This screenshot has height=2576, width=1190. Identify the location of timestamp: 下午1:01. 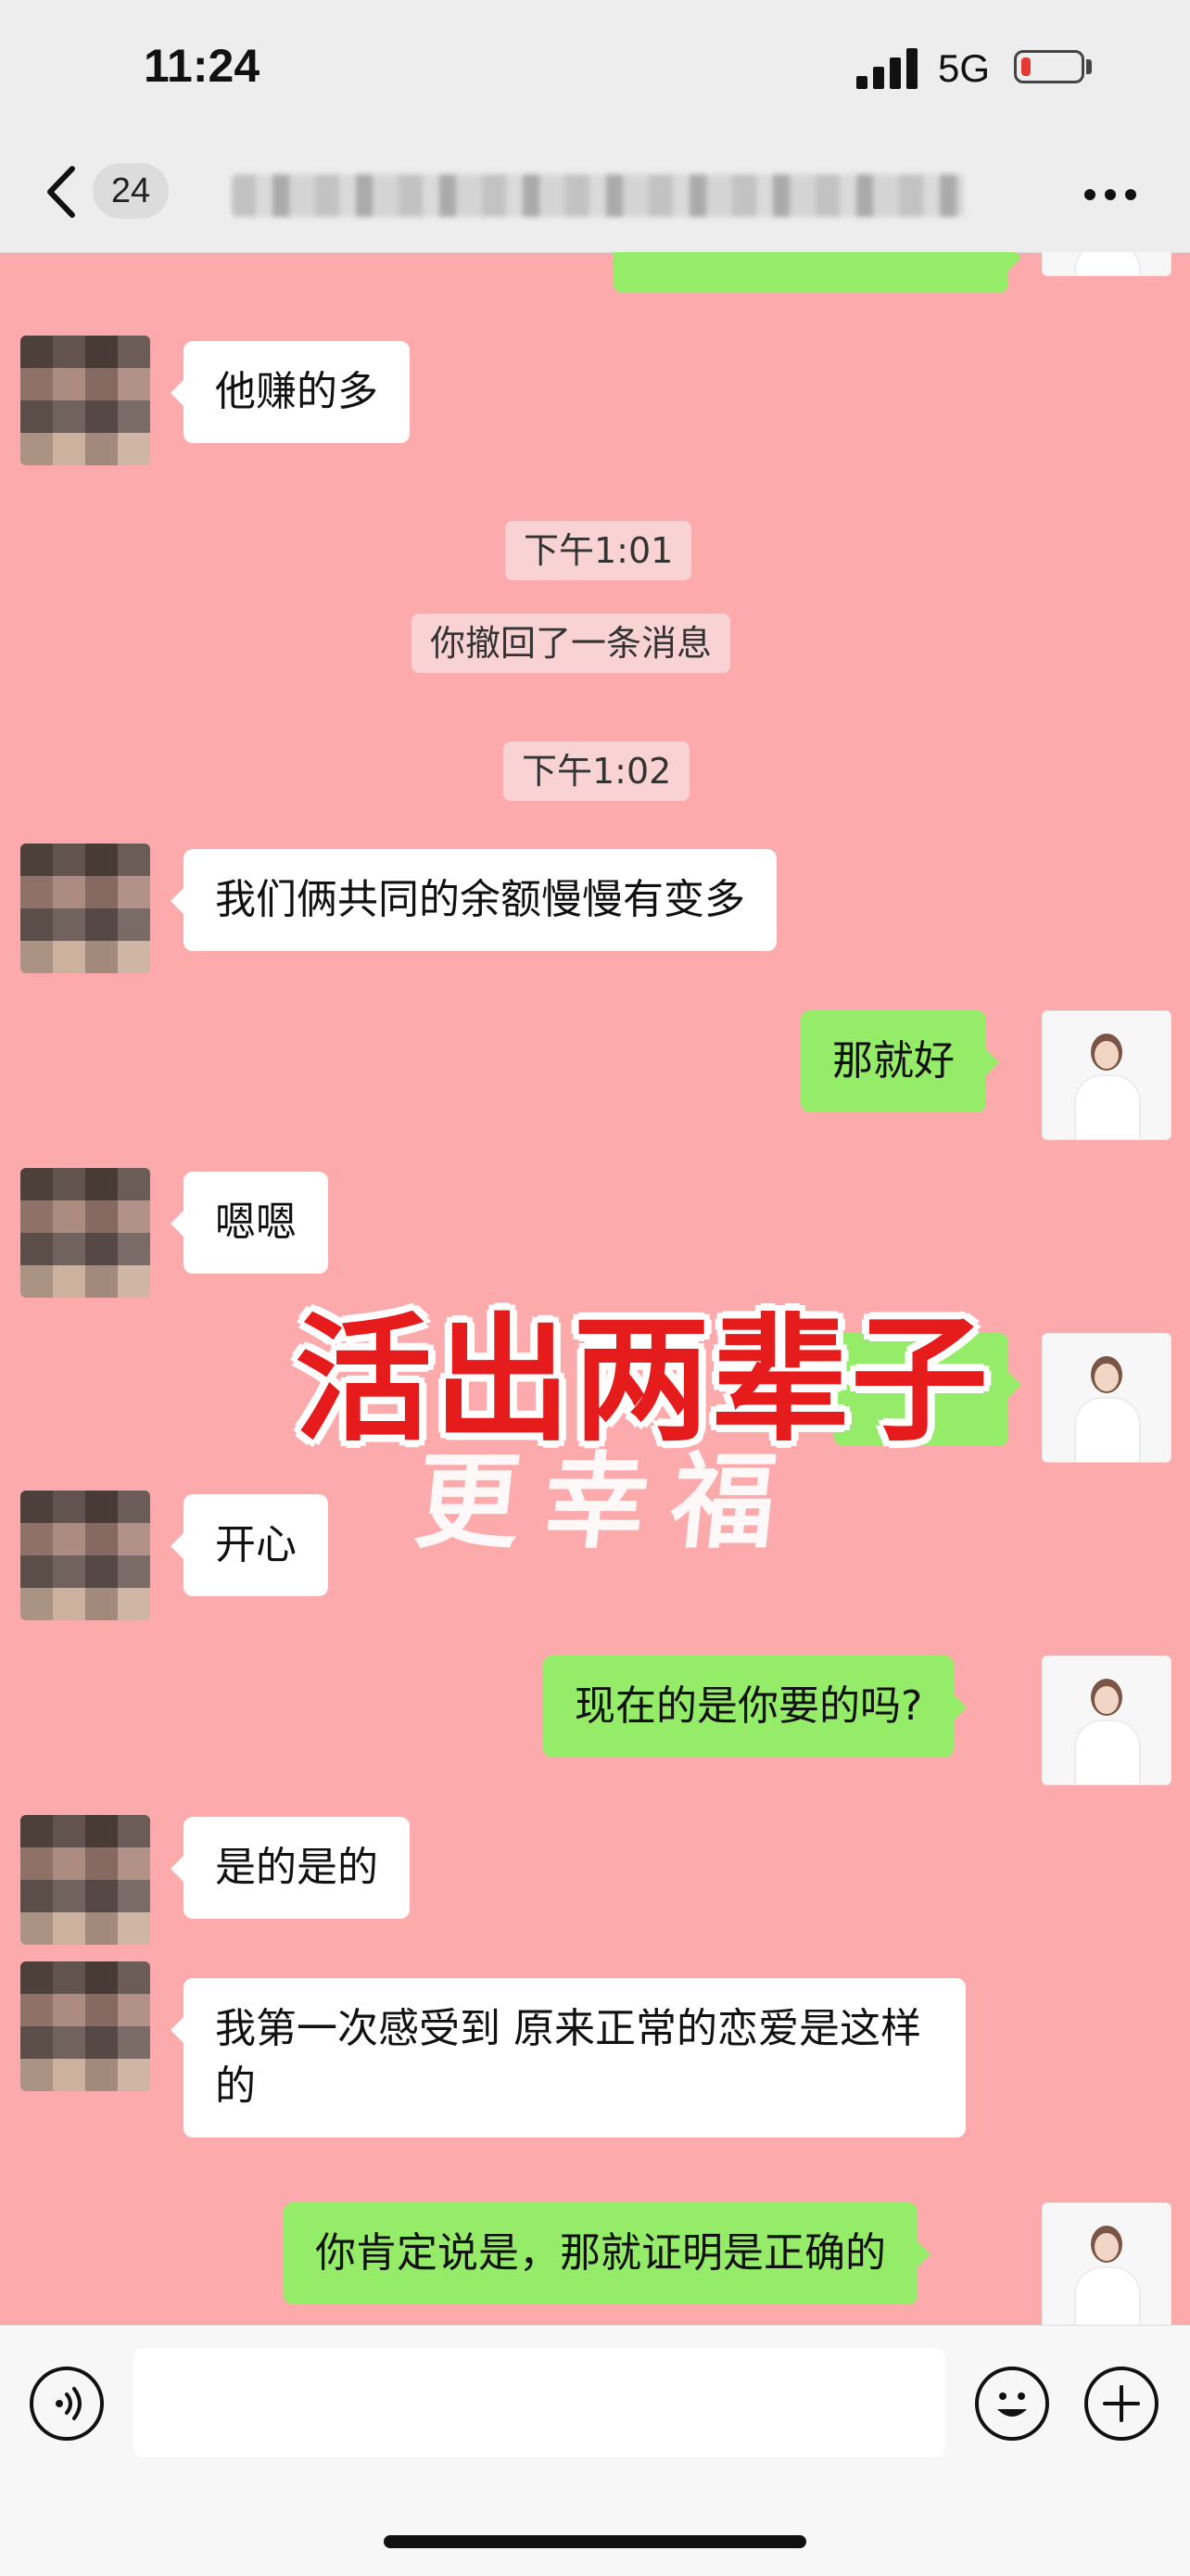
(598, 550).